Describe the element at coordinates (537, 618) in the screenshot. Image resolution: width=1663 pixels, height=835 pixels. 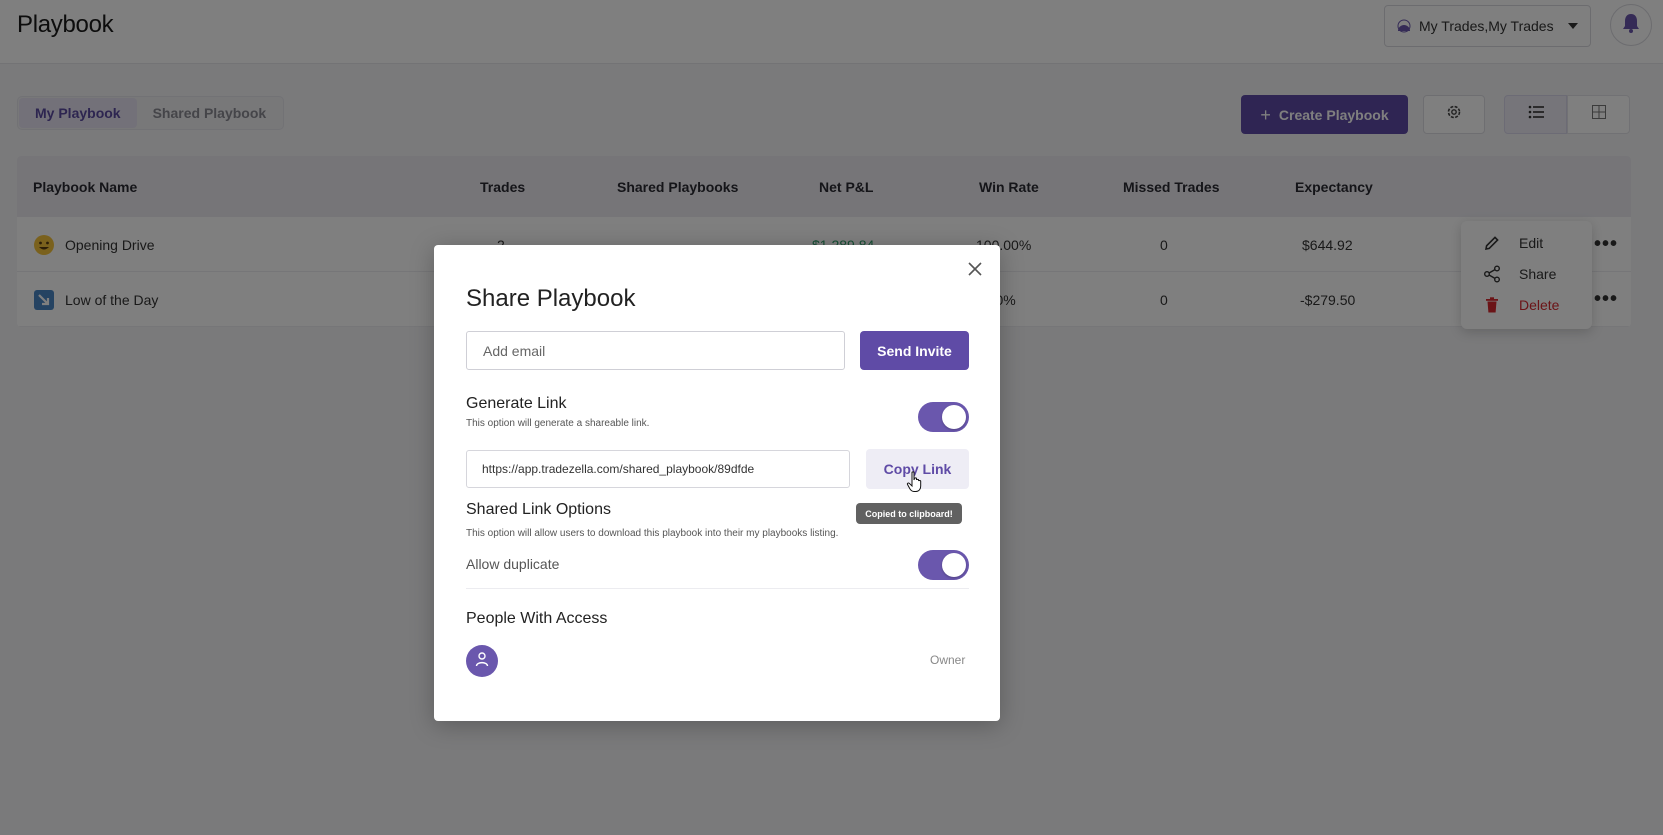
I see `people-with-access-title: People With Access` at that location.